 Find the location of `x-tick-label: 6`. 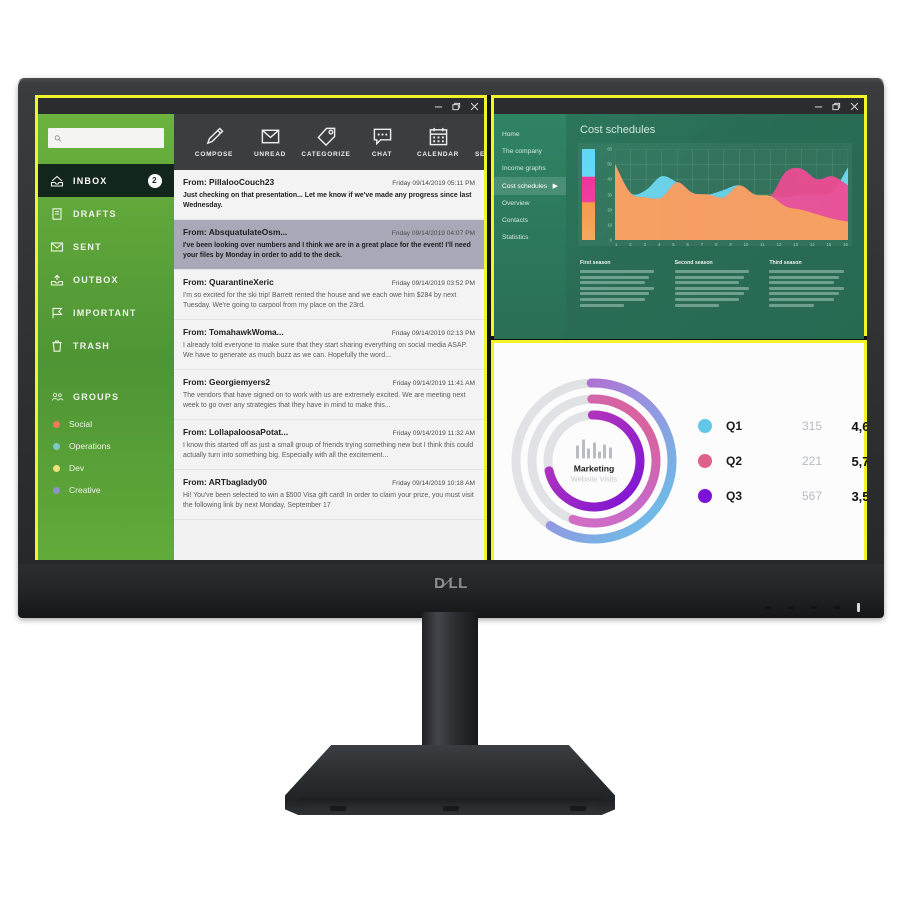

x-tick-label: 6 is located at coordinates (687, 244).